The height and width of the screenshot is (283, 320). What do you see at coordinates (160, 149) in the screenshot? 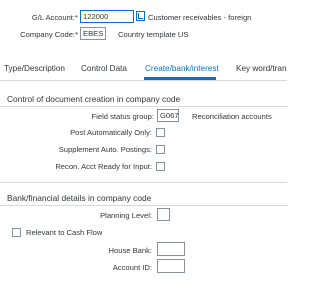
I see `supplement-postings-checkbox` at bounding box center [160, 149].